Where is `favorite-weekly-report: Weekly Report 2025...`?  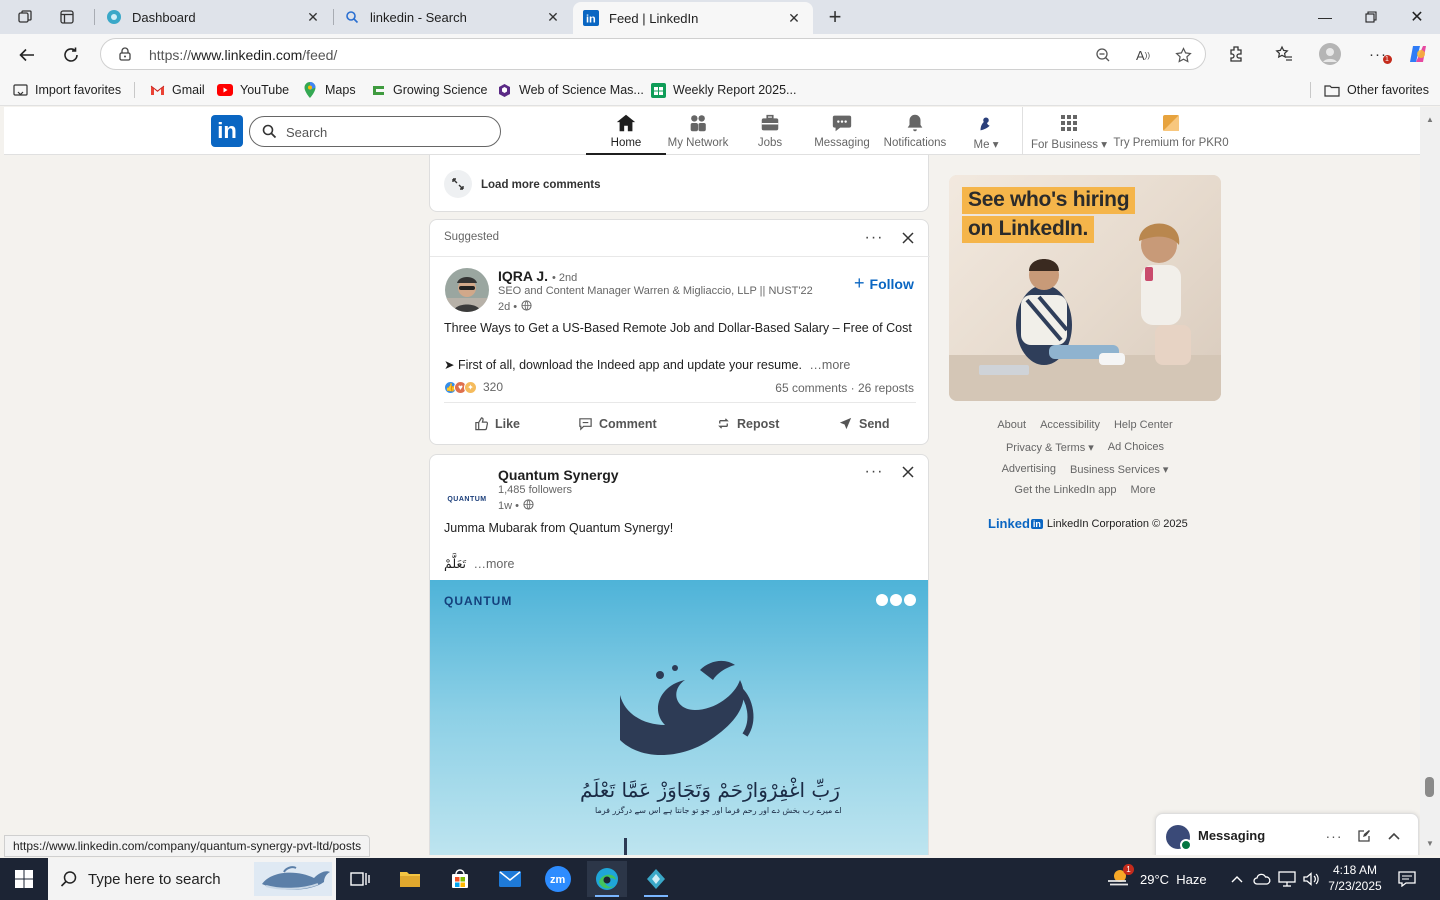
favorite-weekly-report: Weekly Report 2025... is located at coordinates (723, 90).